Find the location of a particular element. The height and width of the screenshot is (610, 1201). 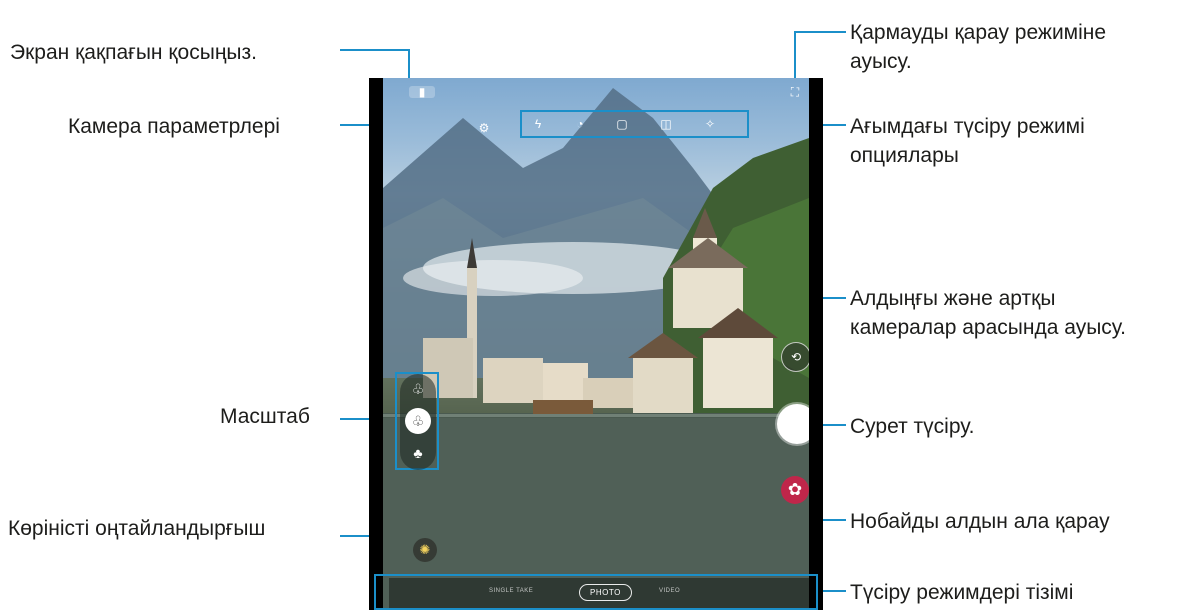

callout-switch-1: Алдыңғы және артқы is located at coordinates (953, 298).